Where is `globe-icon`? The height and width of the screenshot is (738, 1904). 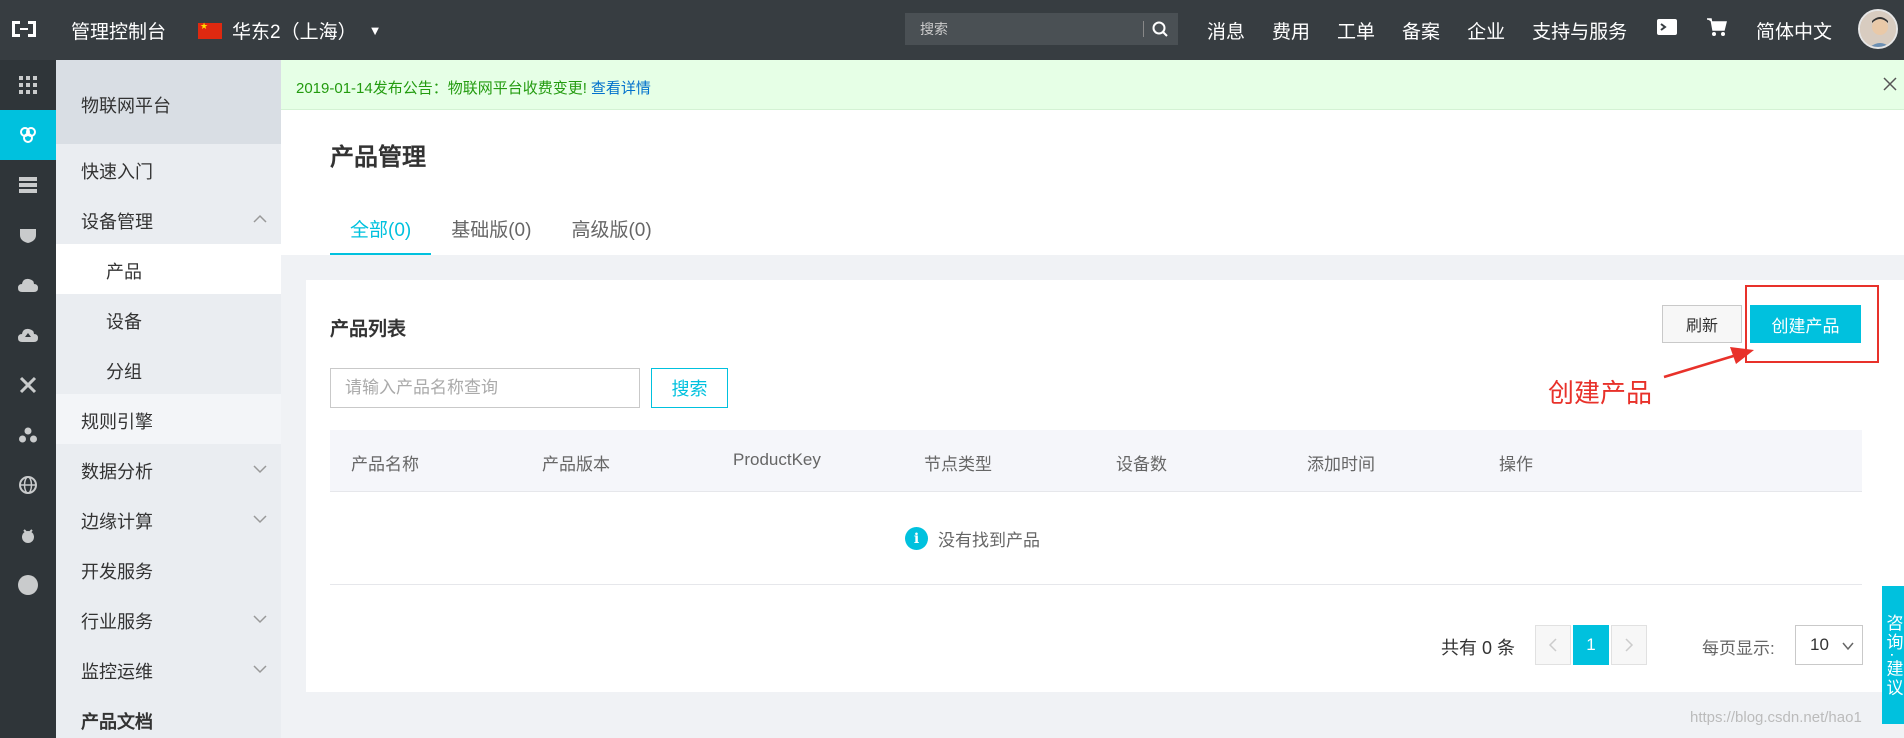 globe-icon is located at coordinates (28, 485).